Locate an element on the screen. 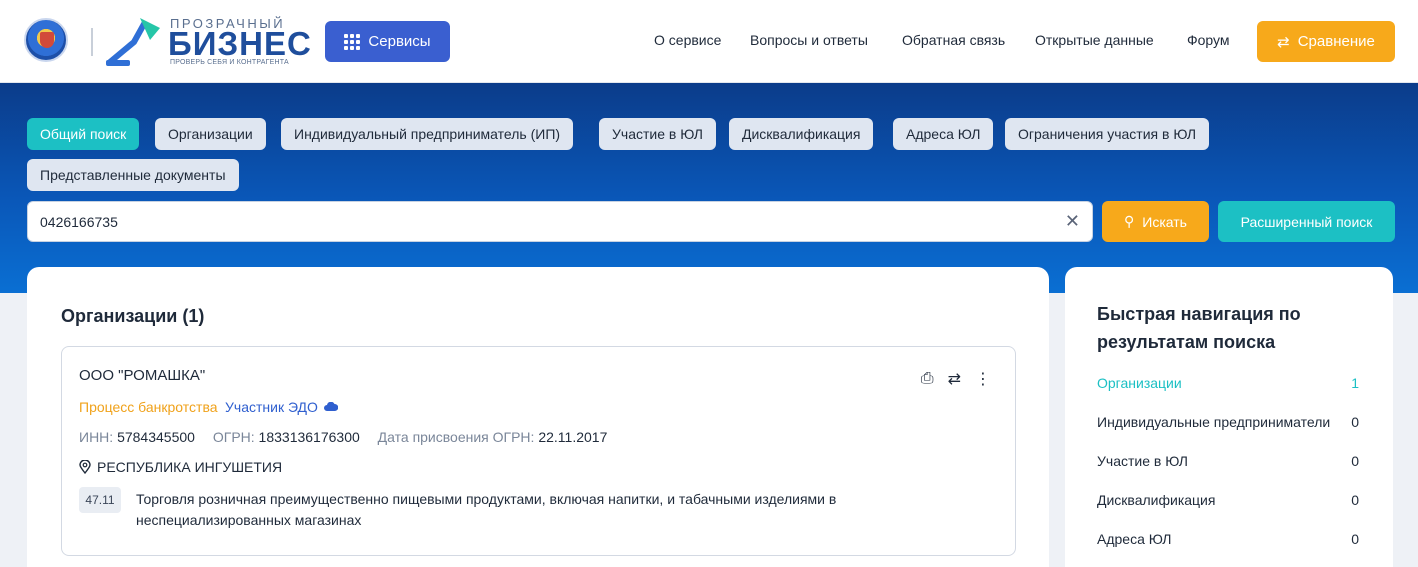 This screenshot has width=1418, height=567. tab-restrictions: Ограничения участия в ЮЛ is located at coordinates (1107, 134).